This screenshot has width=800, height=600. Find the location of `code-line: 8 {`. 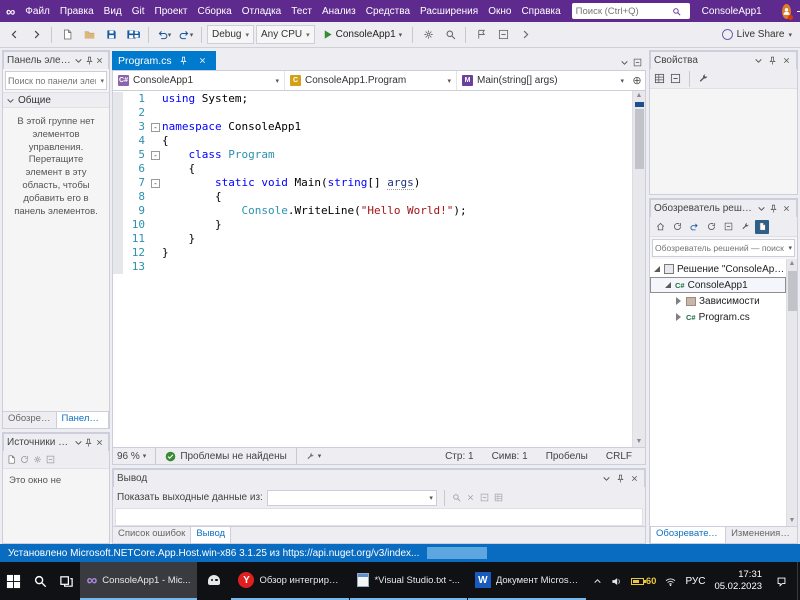

code-line: 8 { is located at coordinates (372, 197).